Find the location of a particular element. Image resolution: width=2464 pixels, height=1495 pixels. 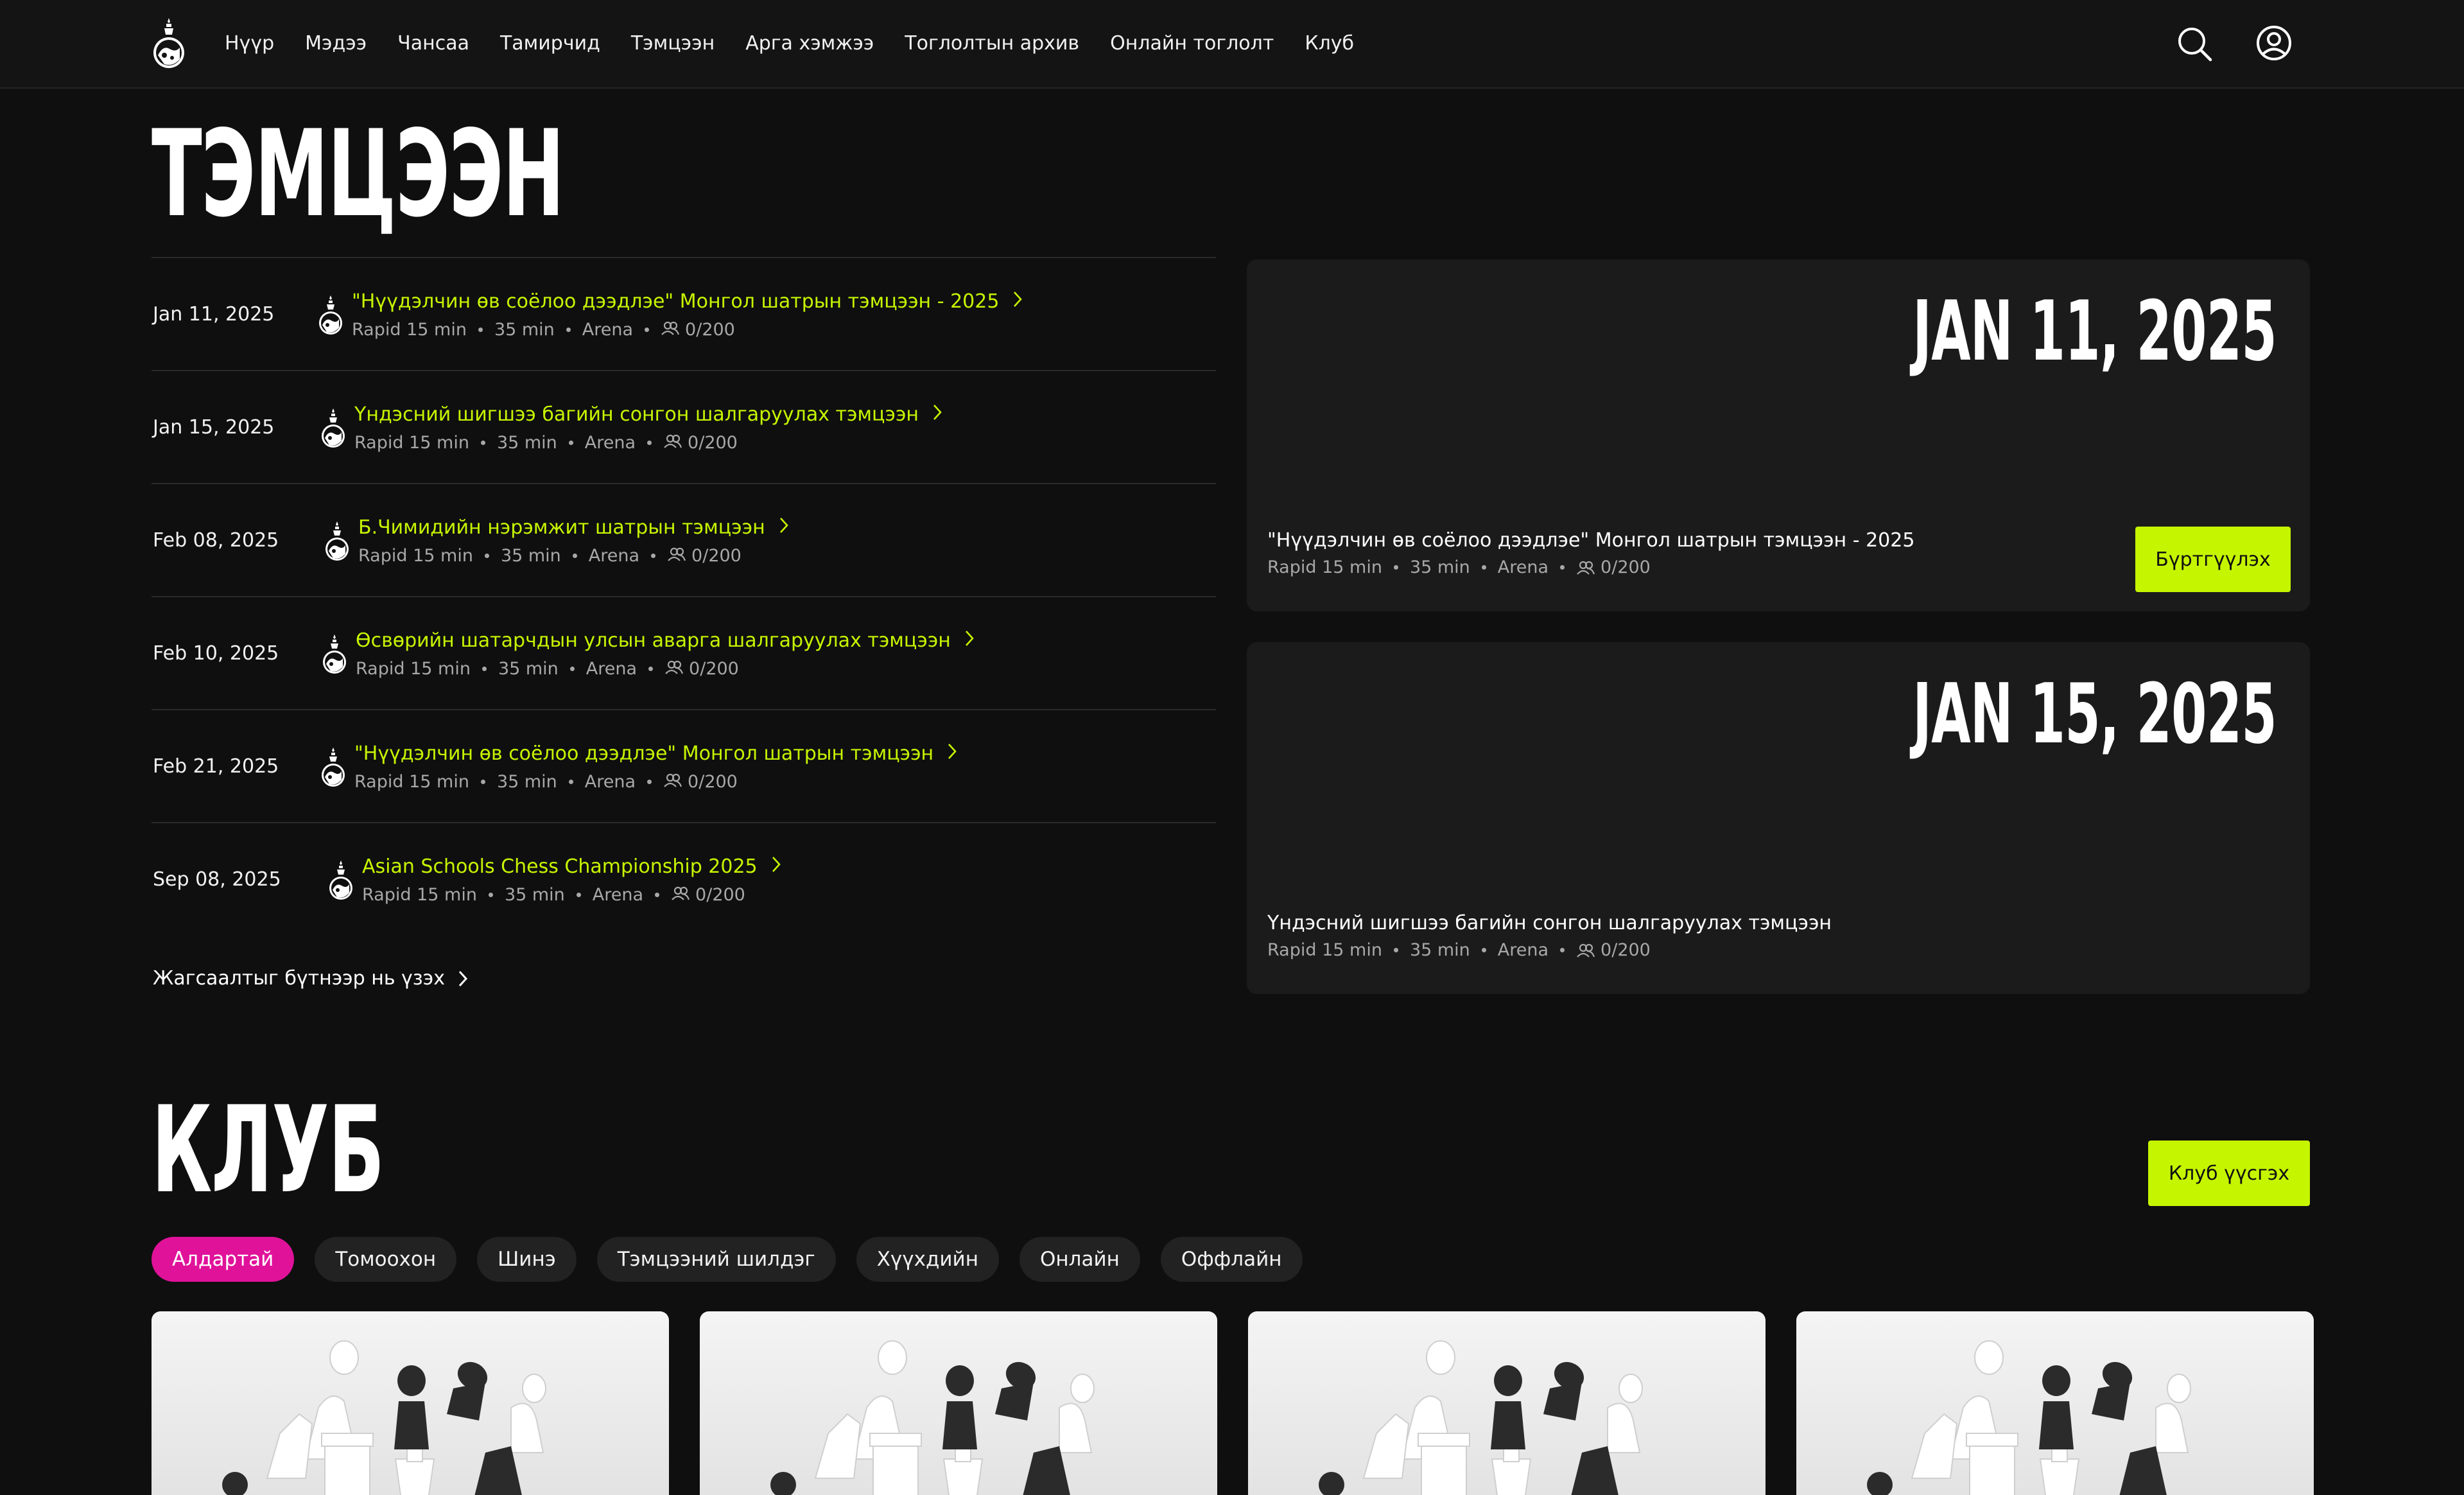

filter-chip: Оффлайн is located at coordinates (1231, 1259).